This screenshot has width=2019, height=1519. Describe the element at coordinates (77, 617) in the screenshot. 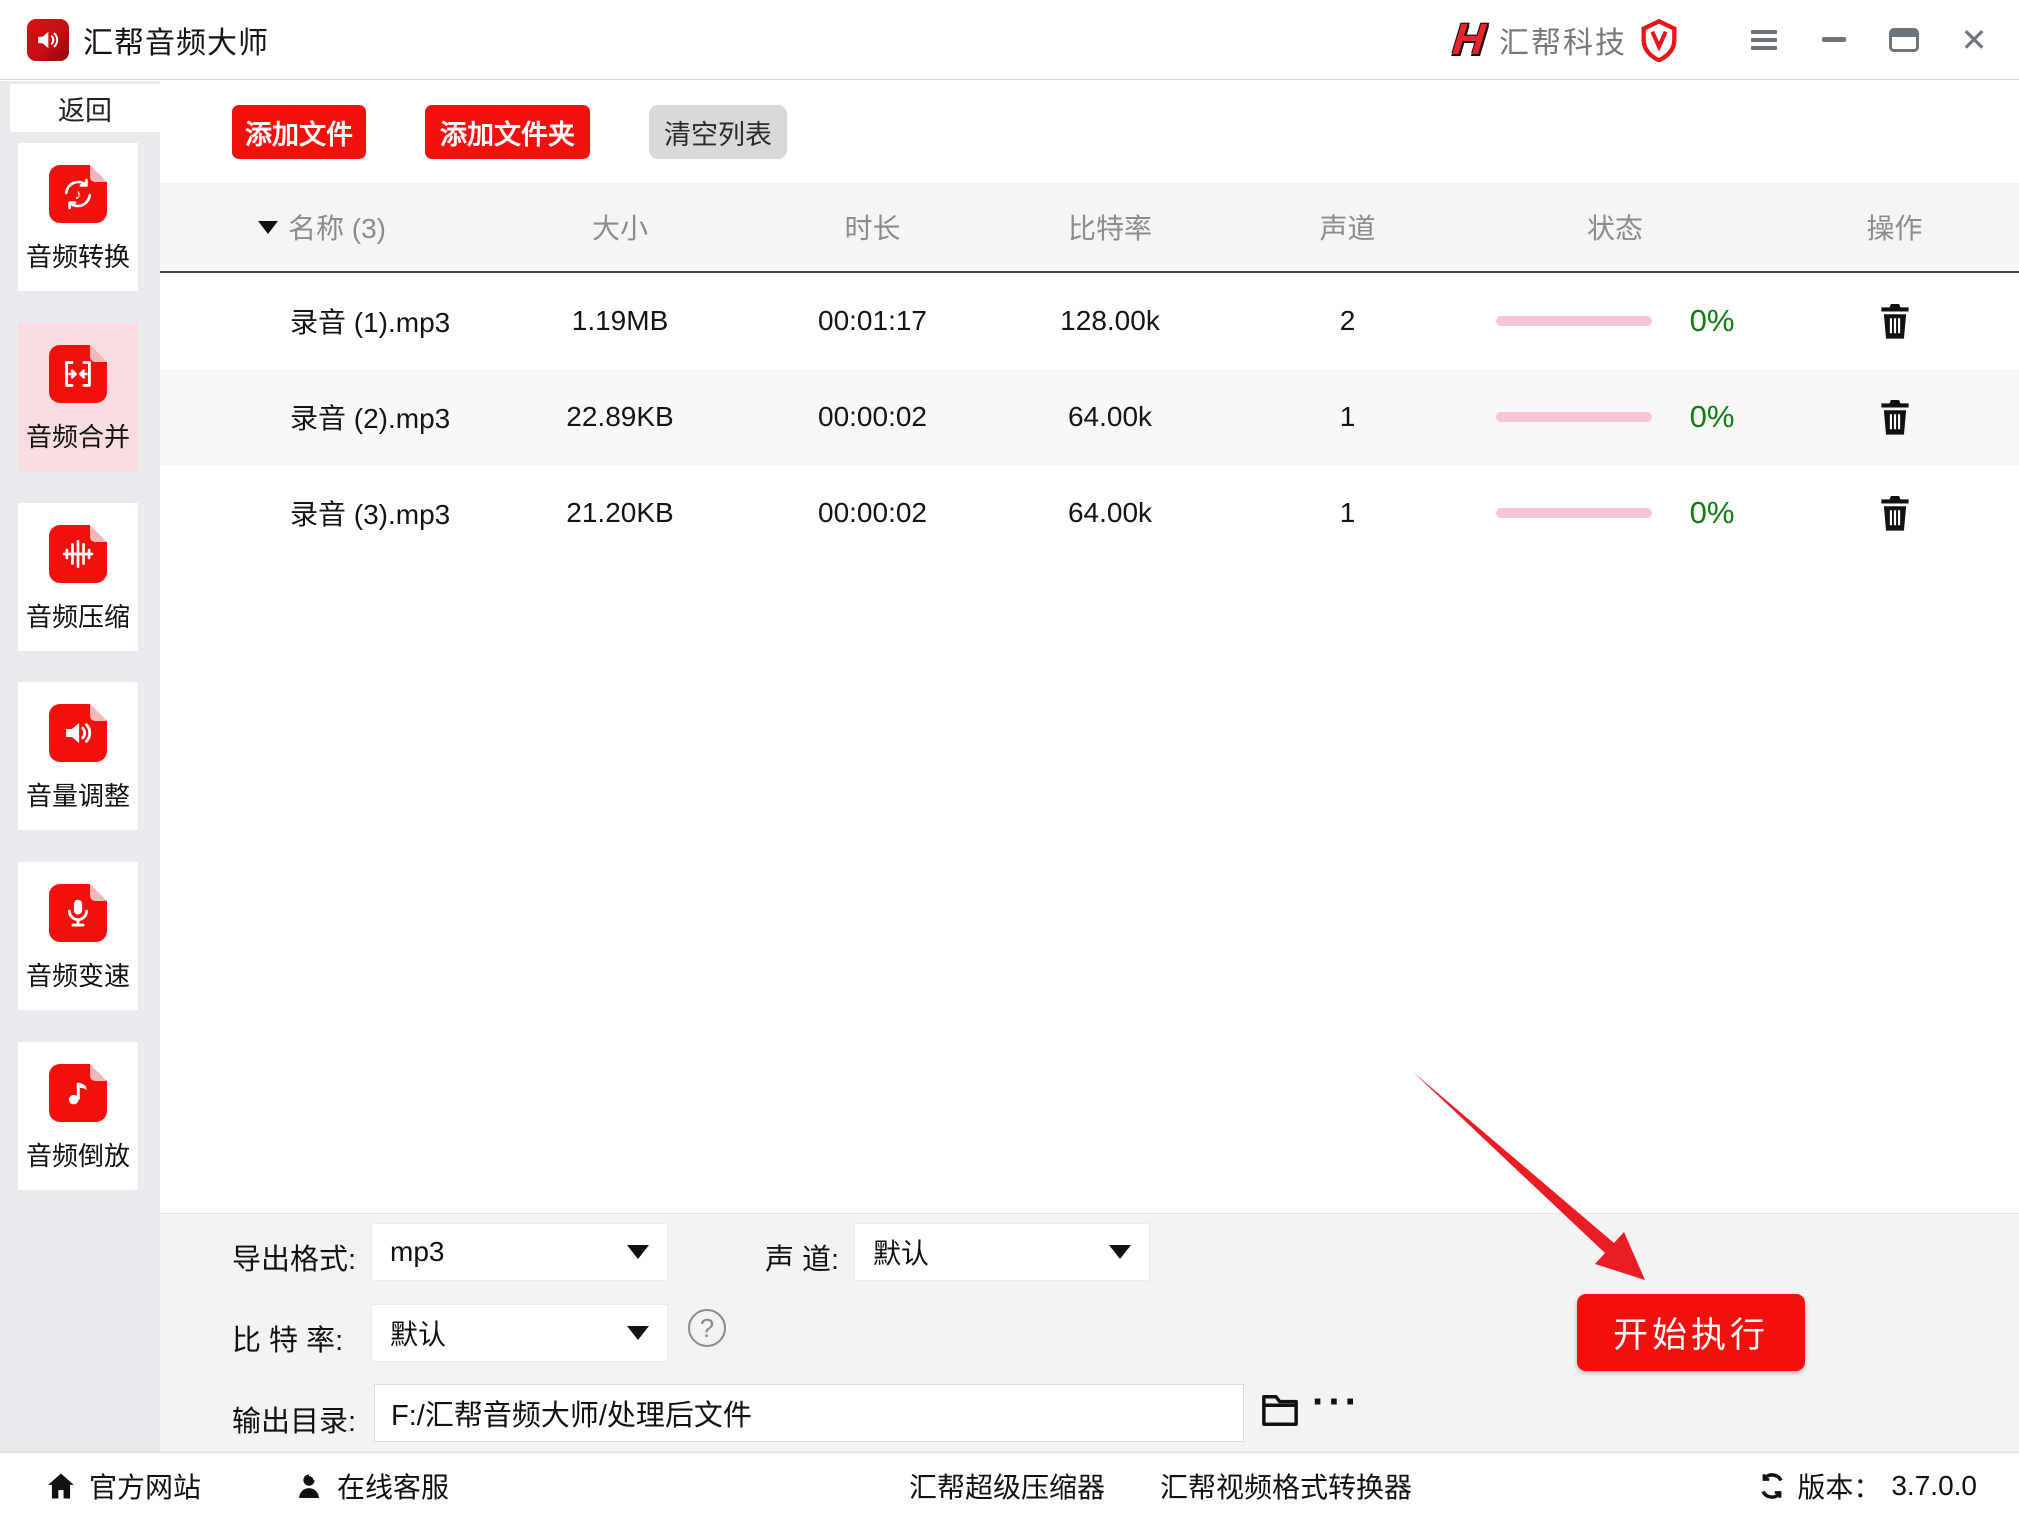

I see `sidebar-item-label: 音频压缩` at that location.